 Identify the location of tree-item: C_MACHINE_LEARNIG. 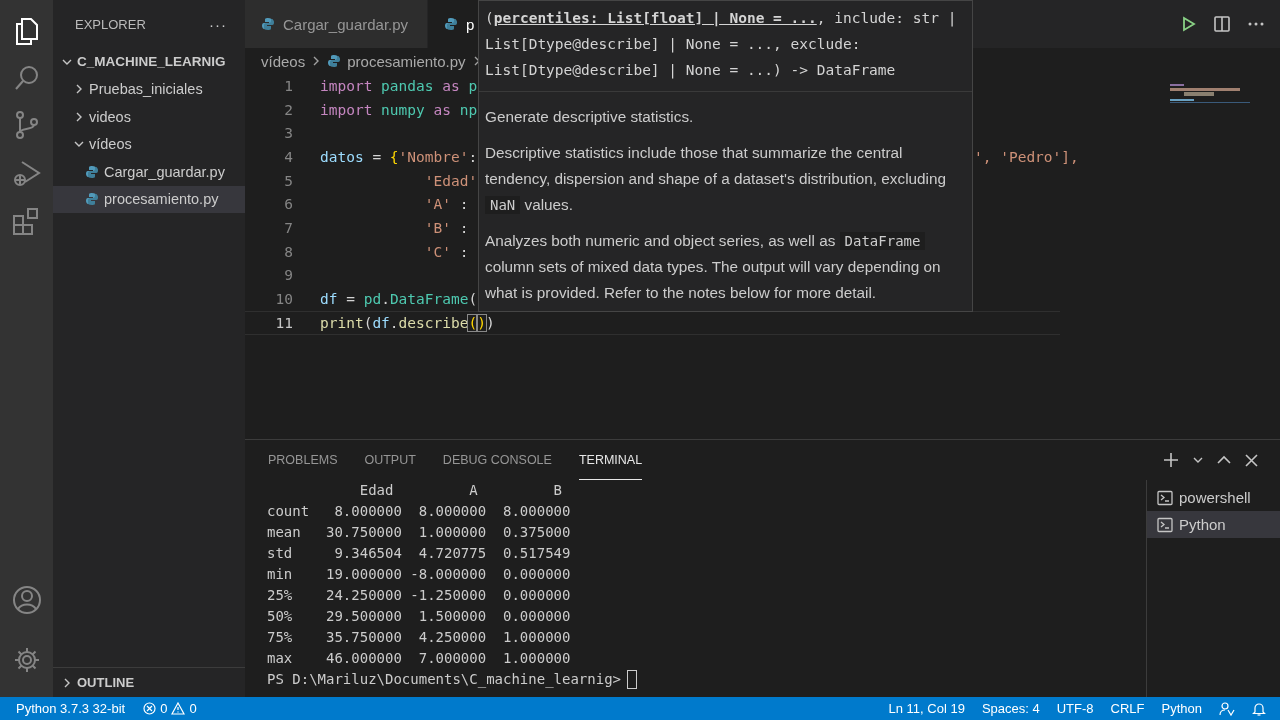
(149, 62).